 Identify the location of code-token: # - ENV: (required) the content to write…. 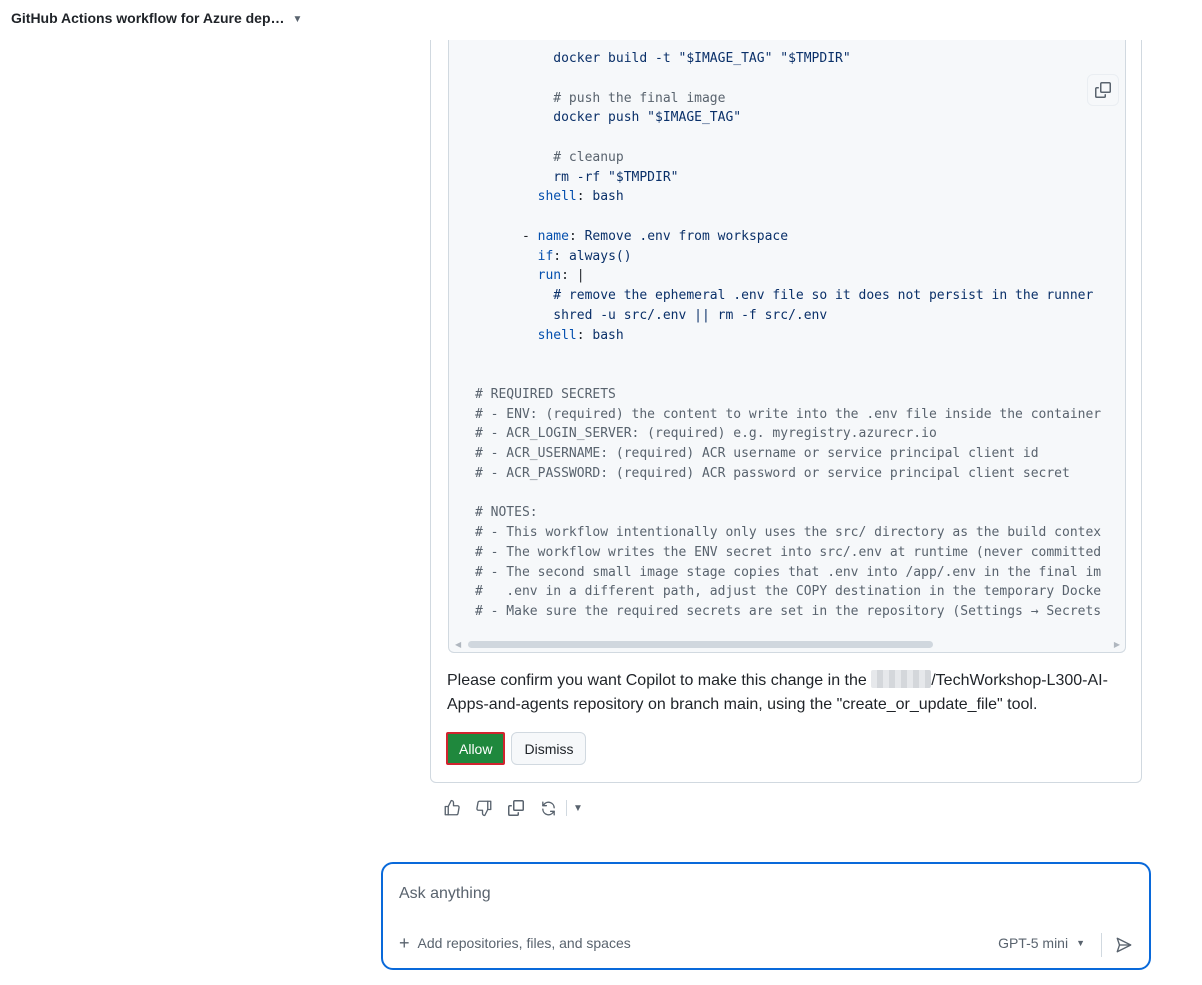
(788, 414).